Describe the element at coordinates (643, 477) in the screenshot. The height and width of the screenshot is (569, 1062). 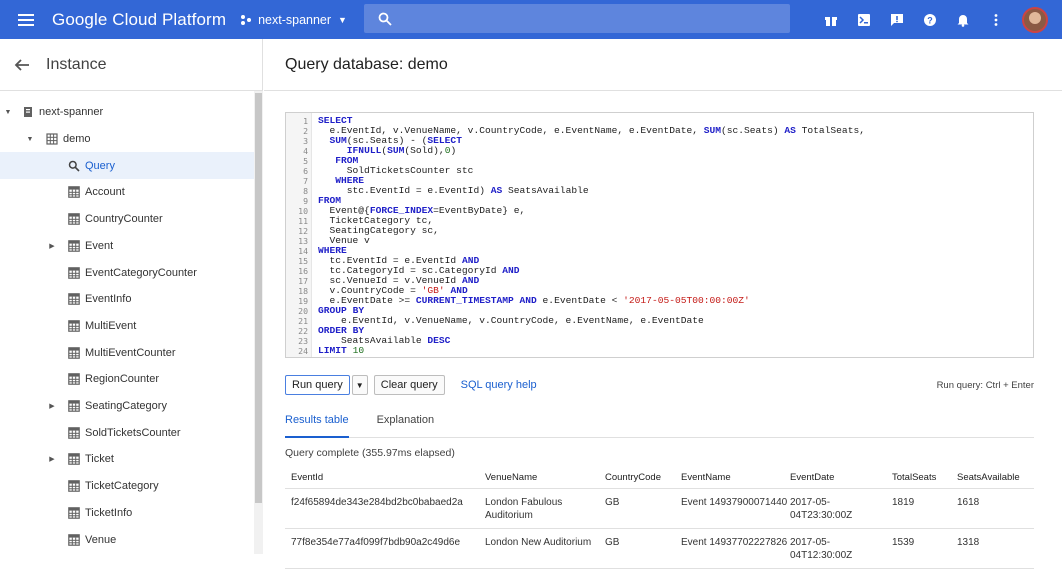
I see `column-header: CountryCode` at that location.